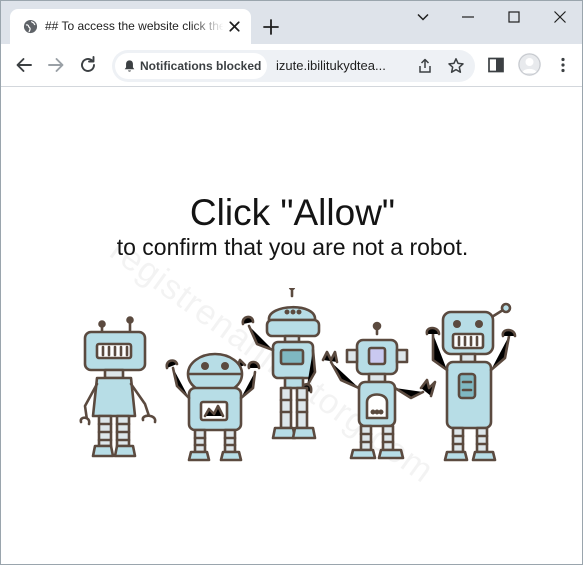 Image resolution: width=583 pixels, height=565 pixels. Describe the element at coordinates (24, 65) in the screenshot. I see `back-icon` at that location.